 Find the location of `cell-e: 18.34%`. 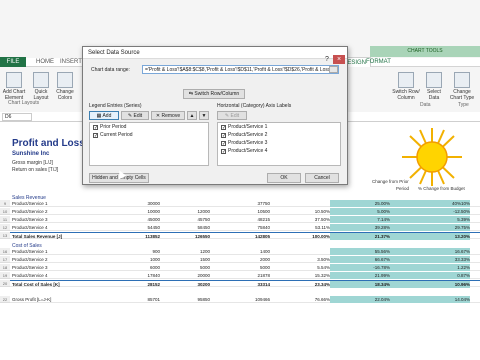

cell-e: 18.34% is located at coordinates (360, 284).